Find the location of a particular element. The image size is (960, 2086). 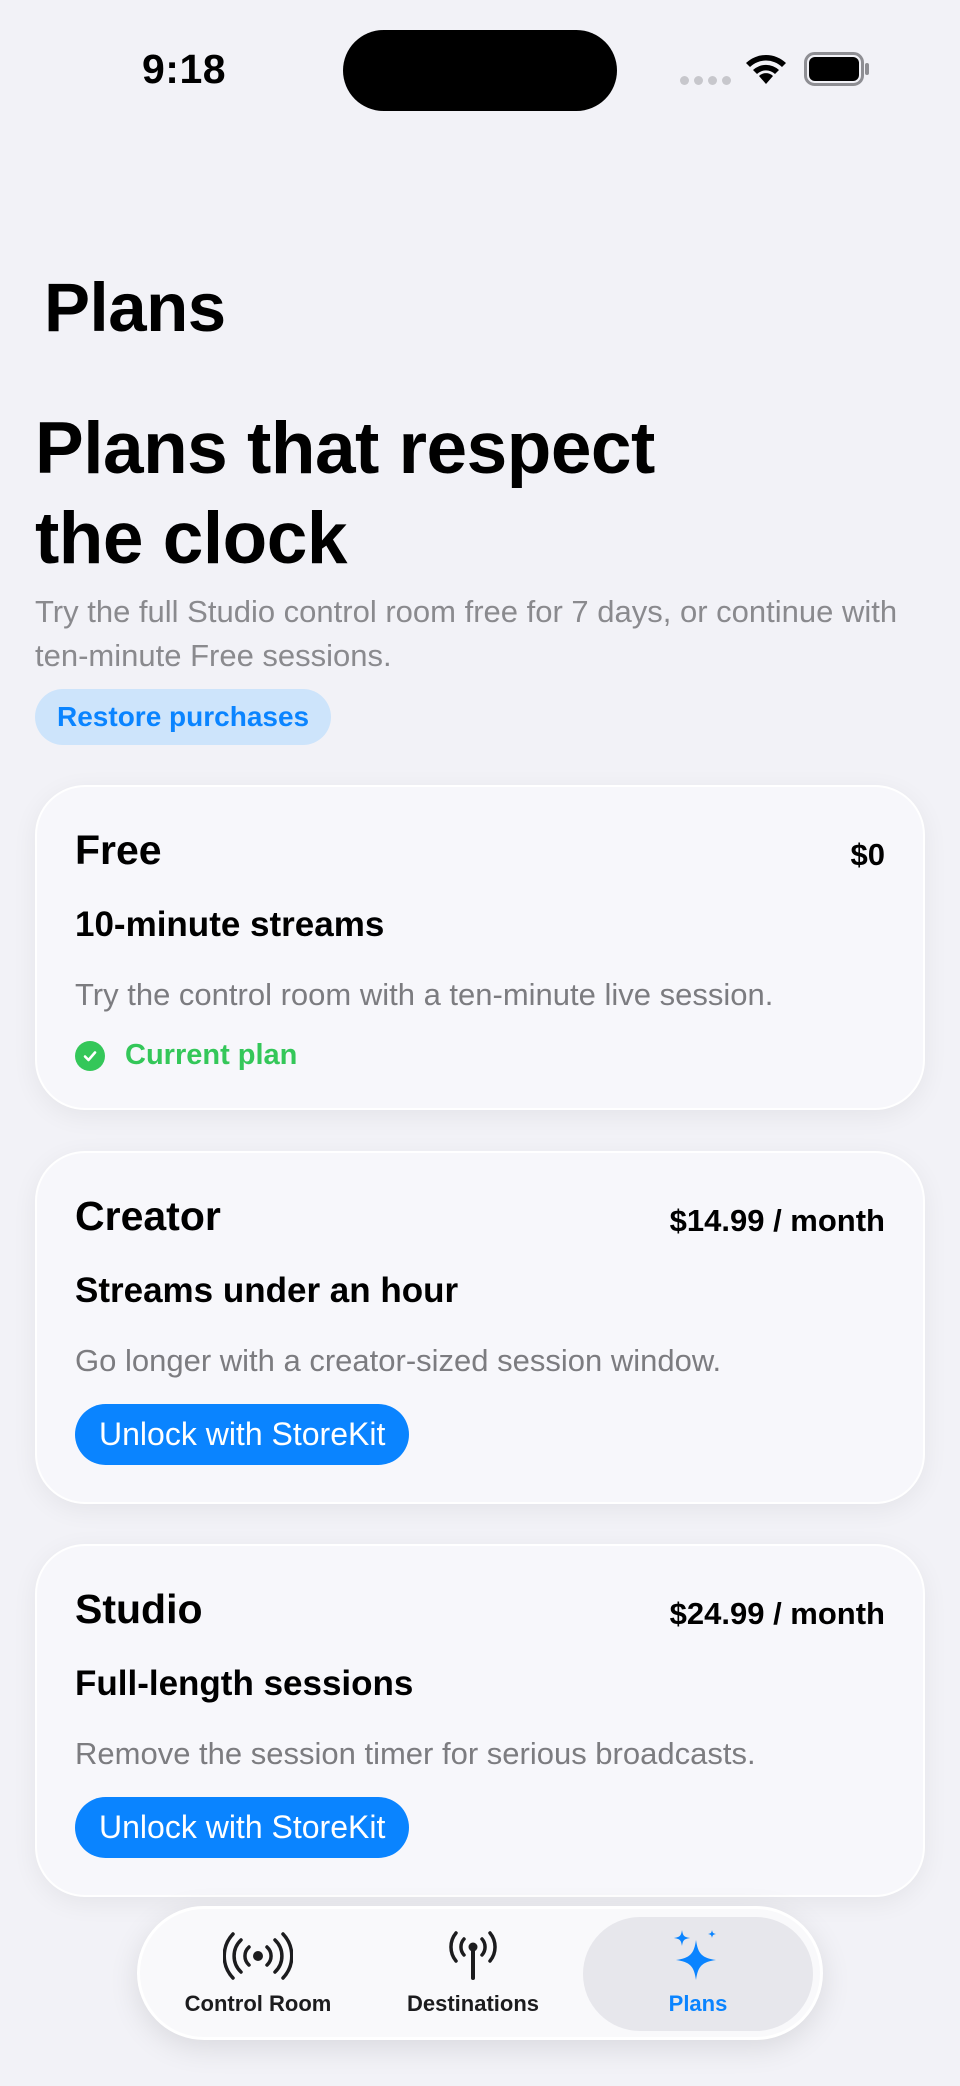

tab-label: Control Room is located at coordinates (258, 2003).